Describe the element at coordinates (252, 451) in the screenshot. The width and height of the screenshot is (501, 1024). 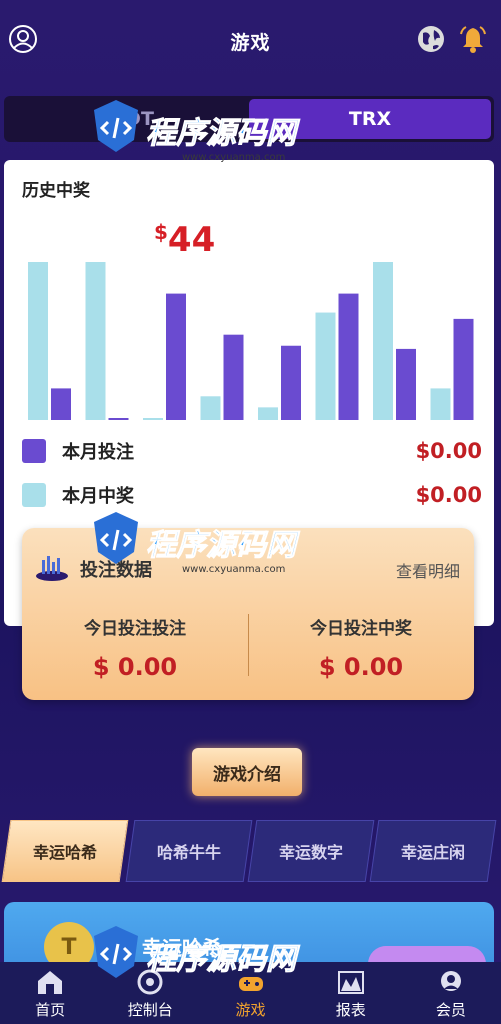
I see `legend-bet: 本月投注 $0.00` at that location.